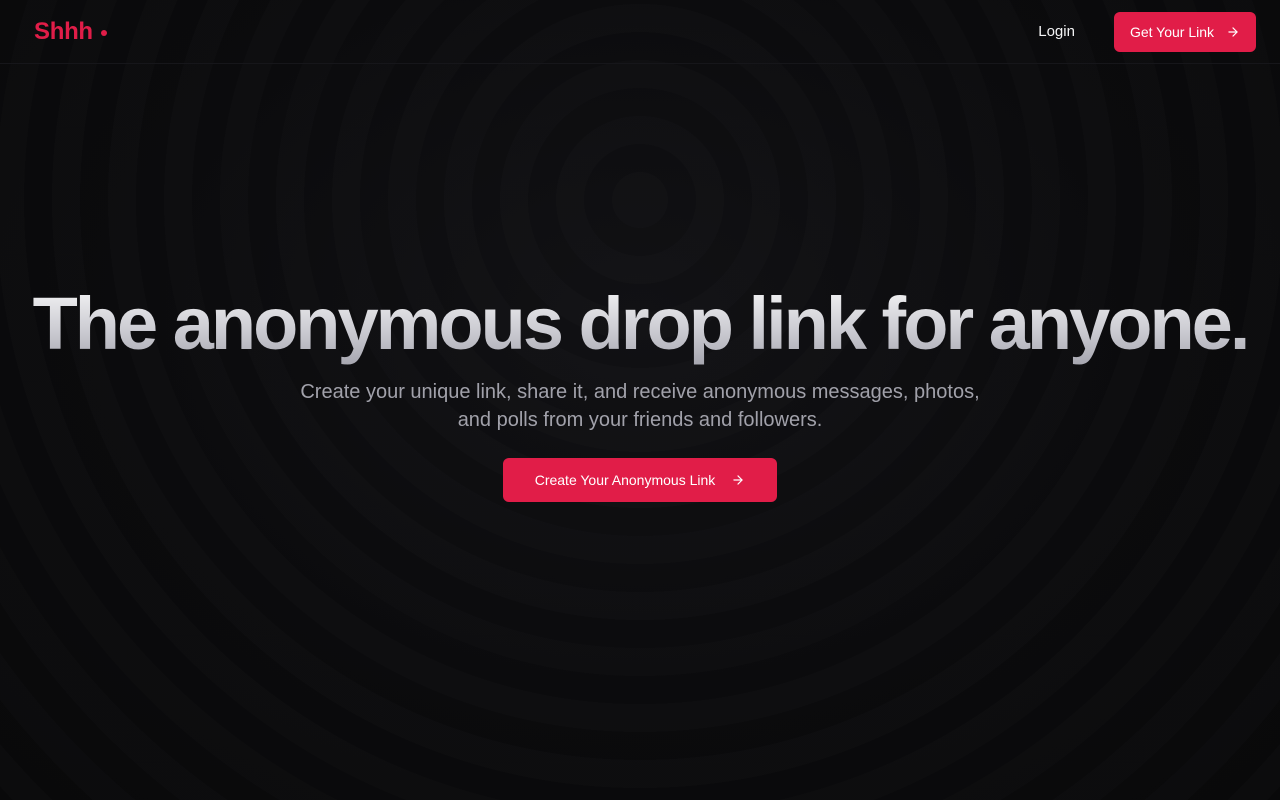 This screenshot has height=800, width=1280. What do you see at coordinates (1171, 31) in the screenshot?
I see `get-your-link-label: Get Your Link` at bounding box center [1171, 31].